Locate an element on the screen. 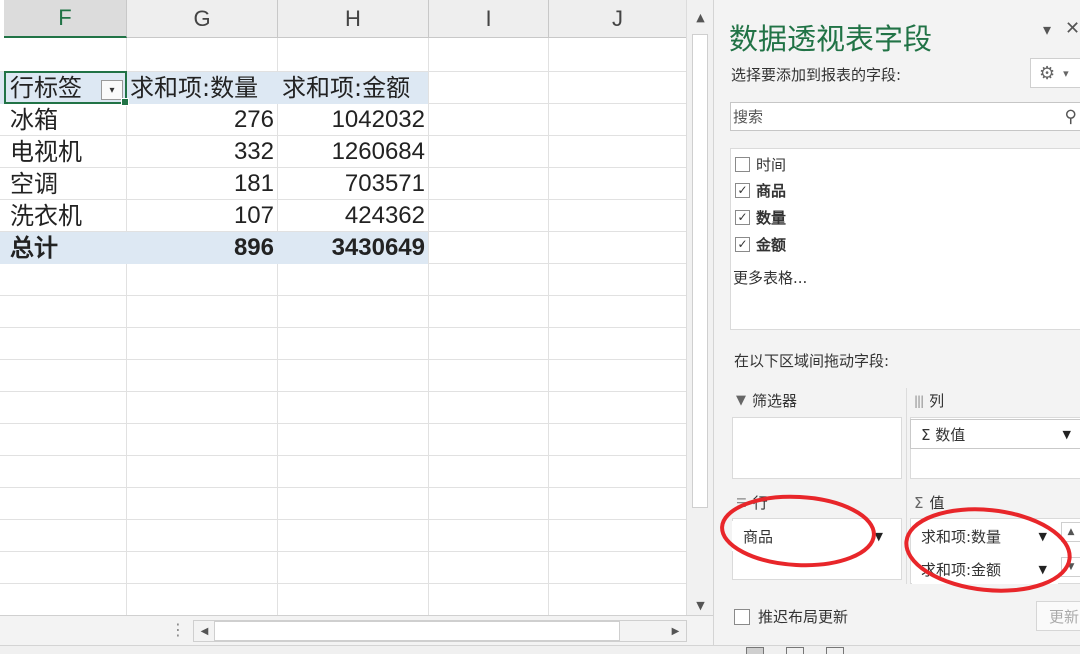 The image size is (1080, 654). pivot-amount-cell: 424362 is located at coordinates (353, 216).